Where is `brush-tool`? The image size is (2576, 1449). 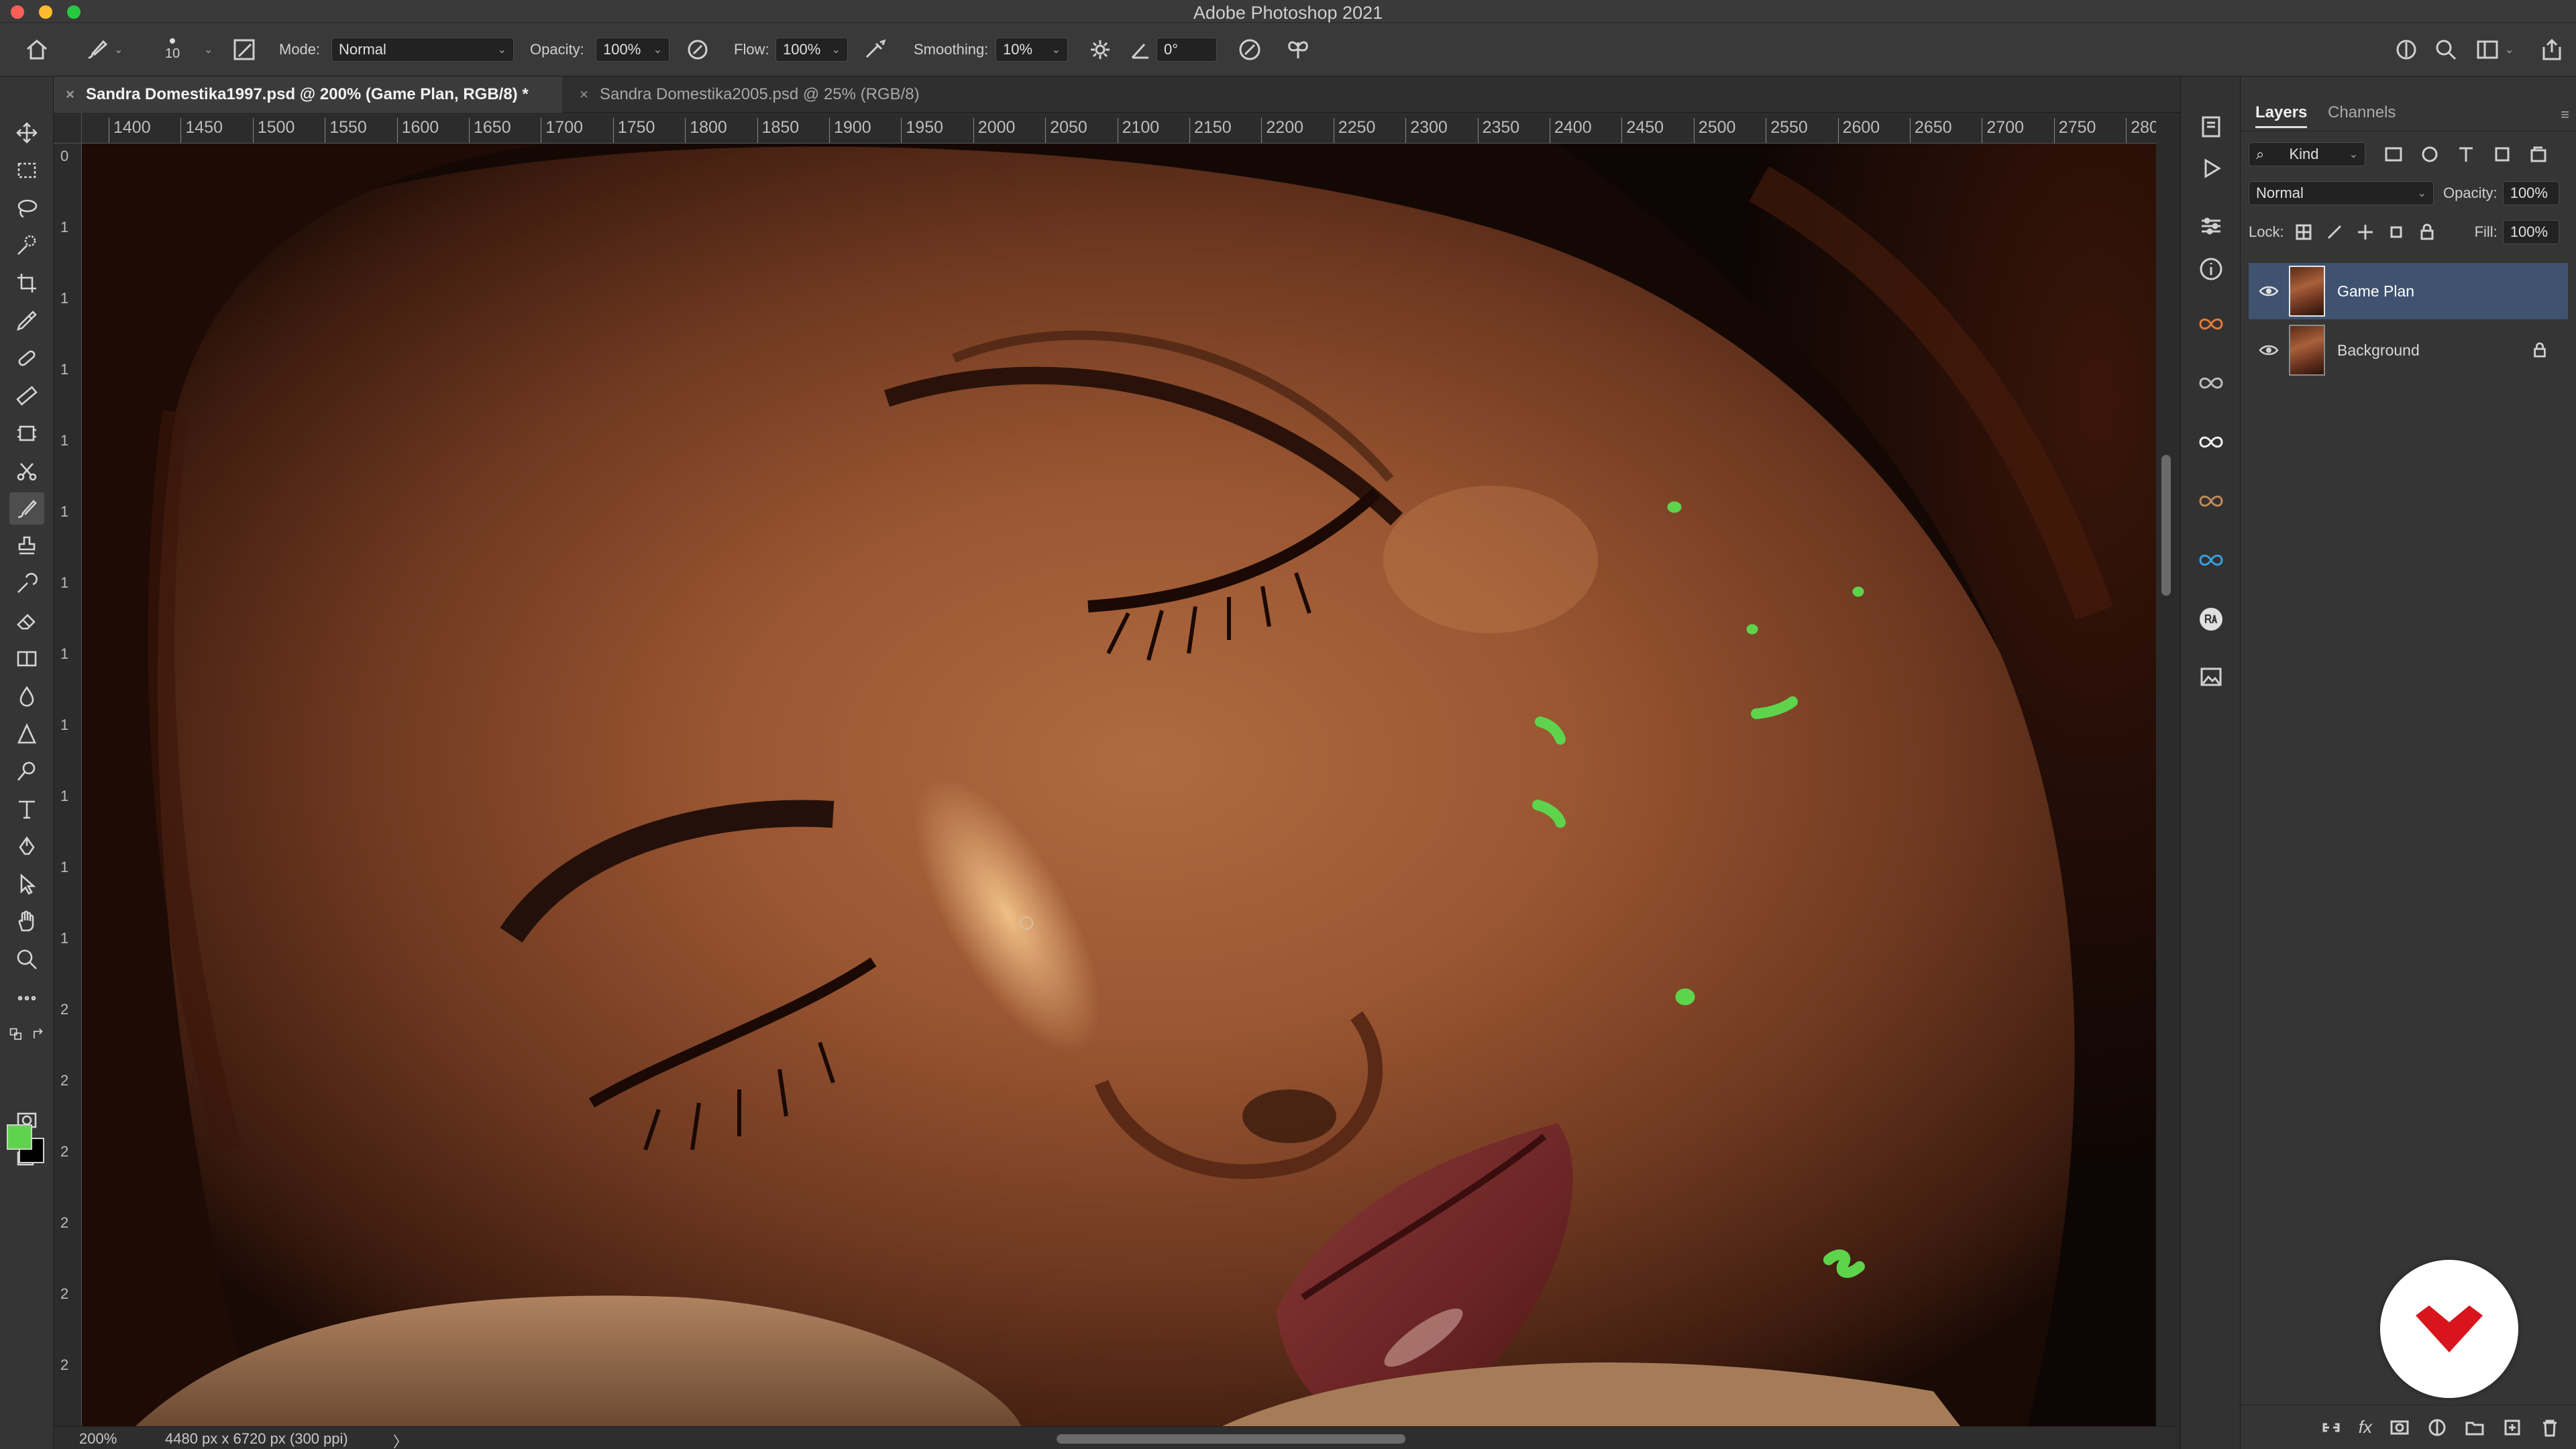
brush-tool is located at coordinates (26, 508).